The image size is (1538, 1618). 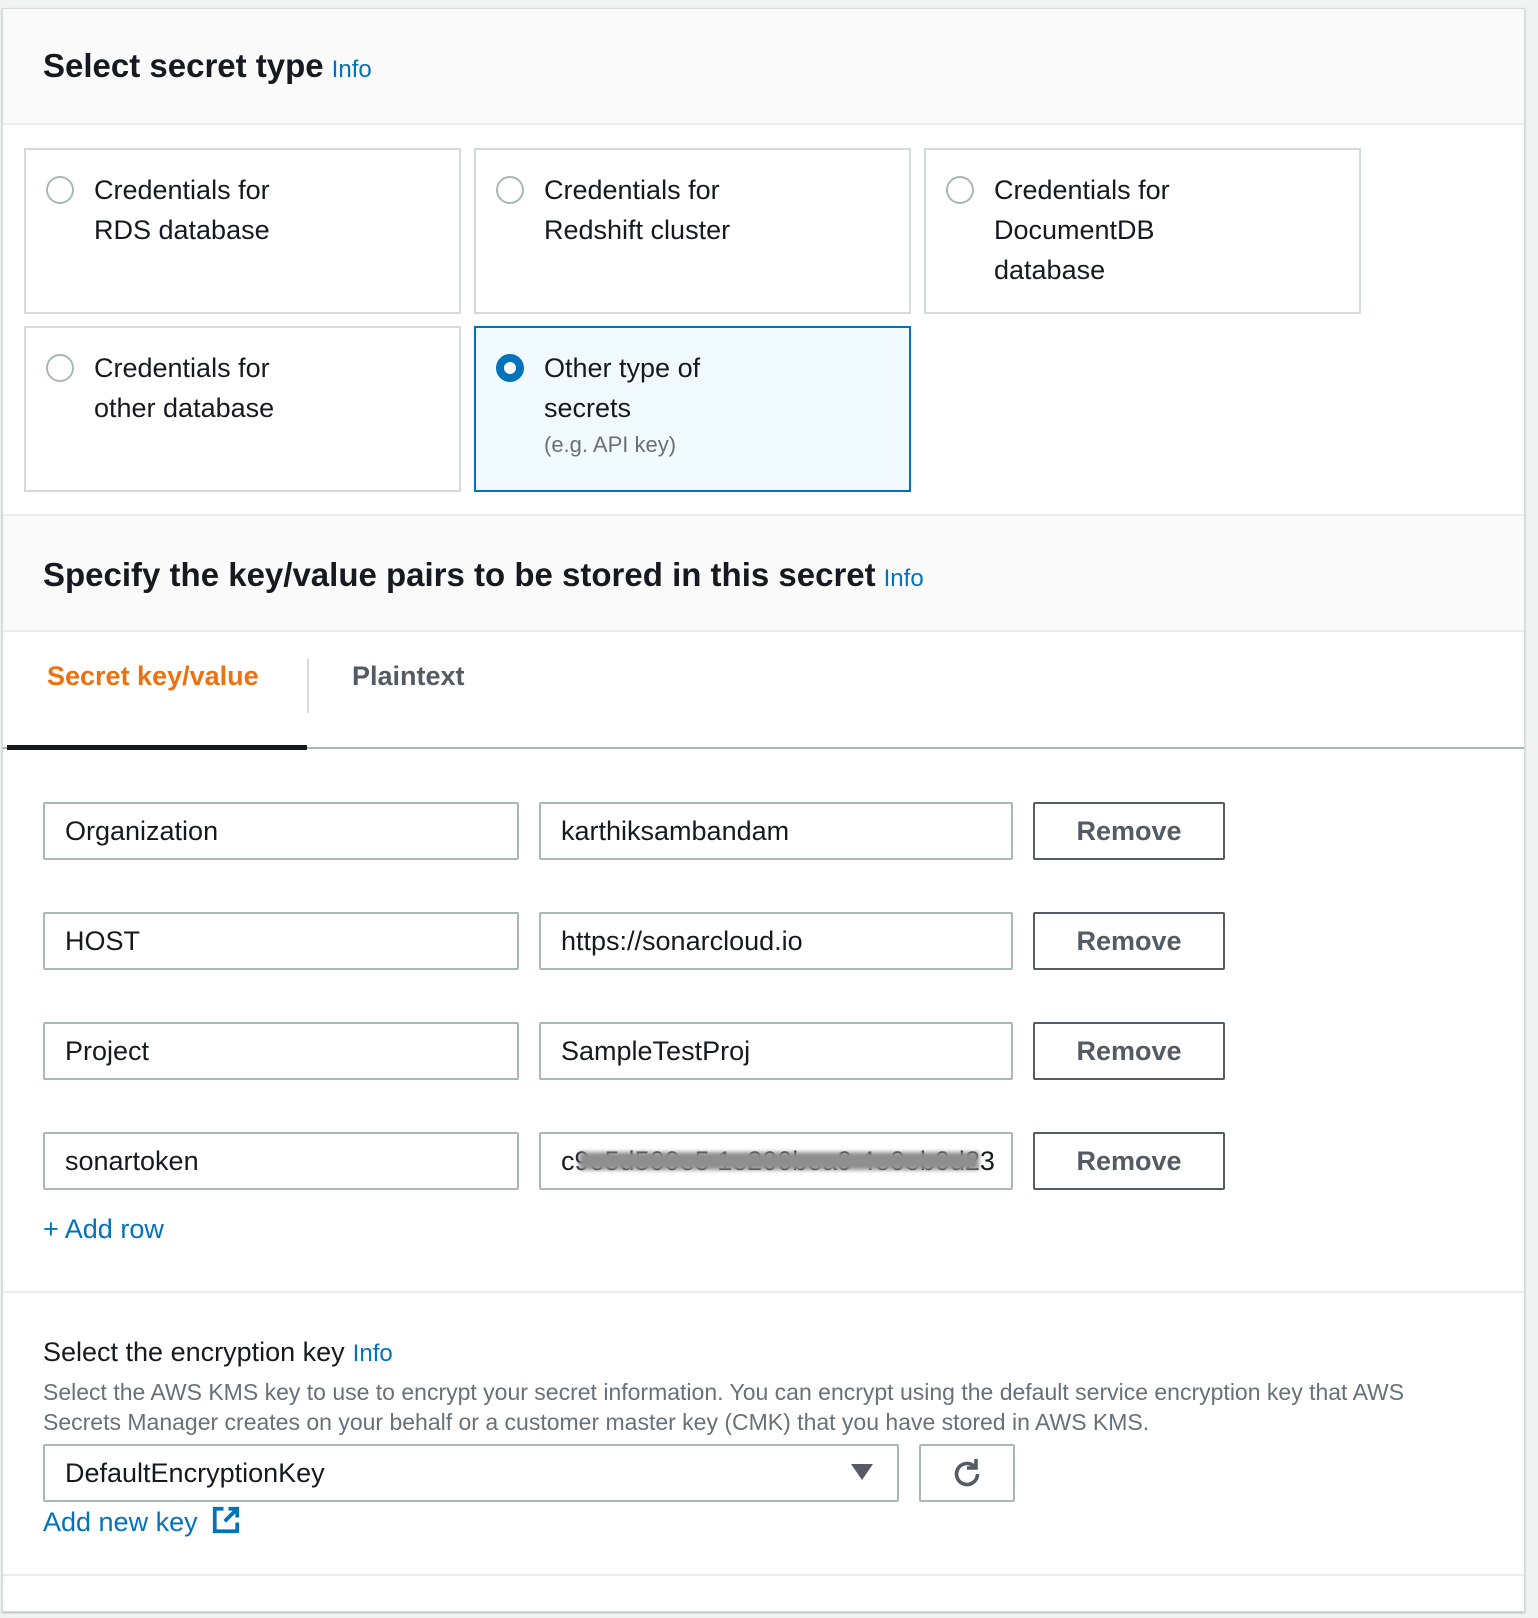 I want to click on value-input: SampleTestProj, so click(x=776, y=1051).